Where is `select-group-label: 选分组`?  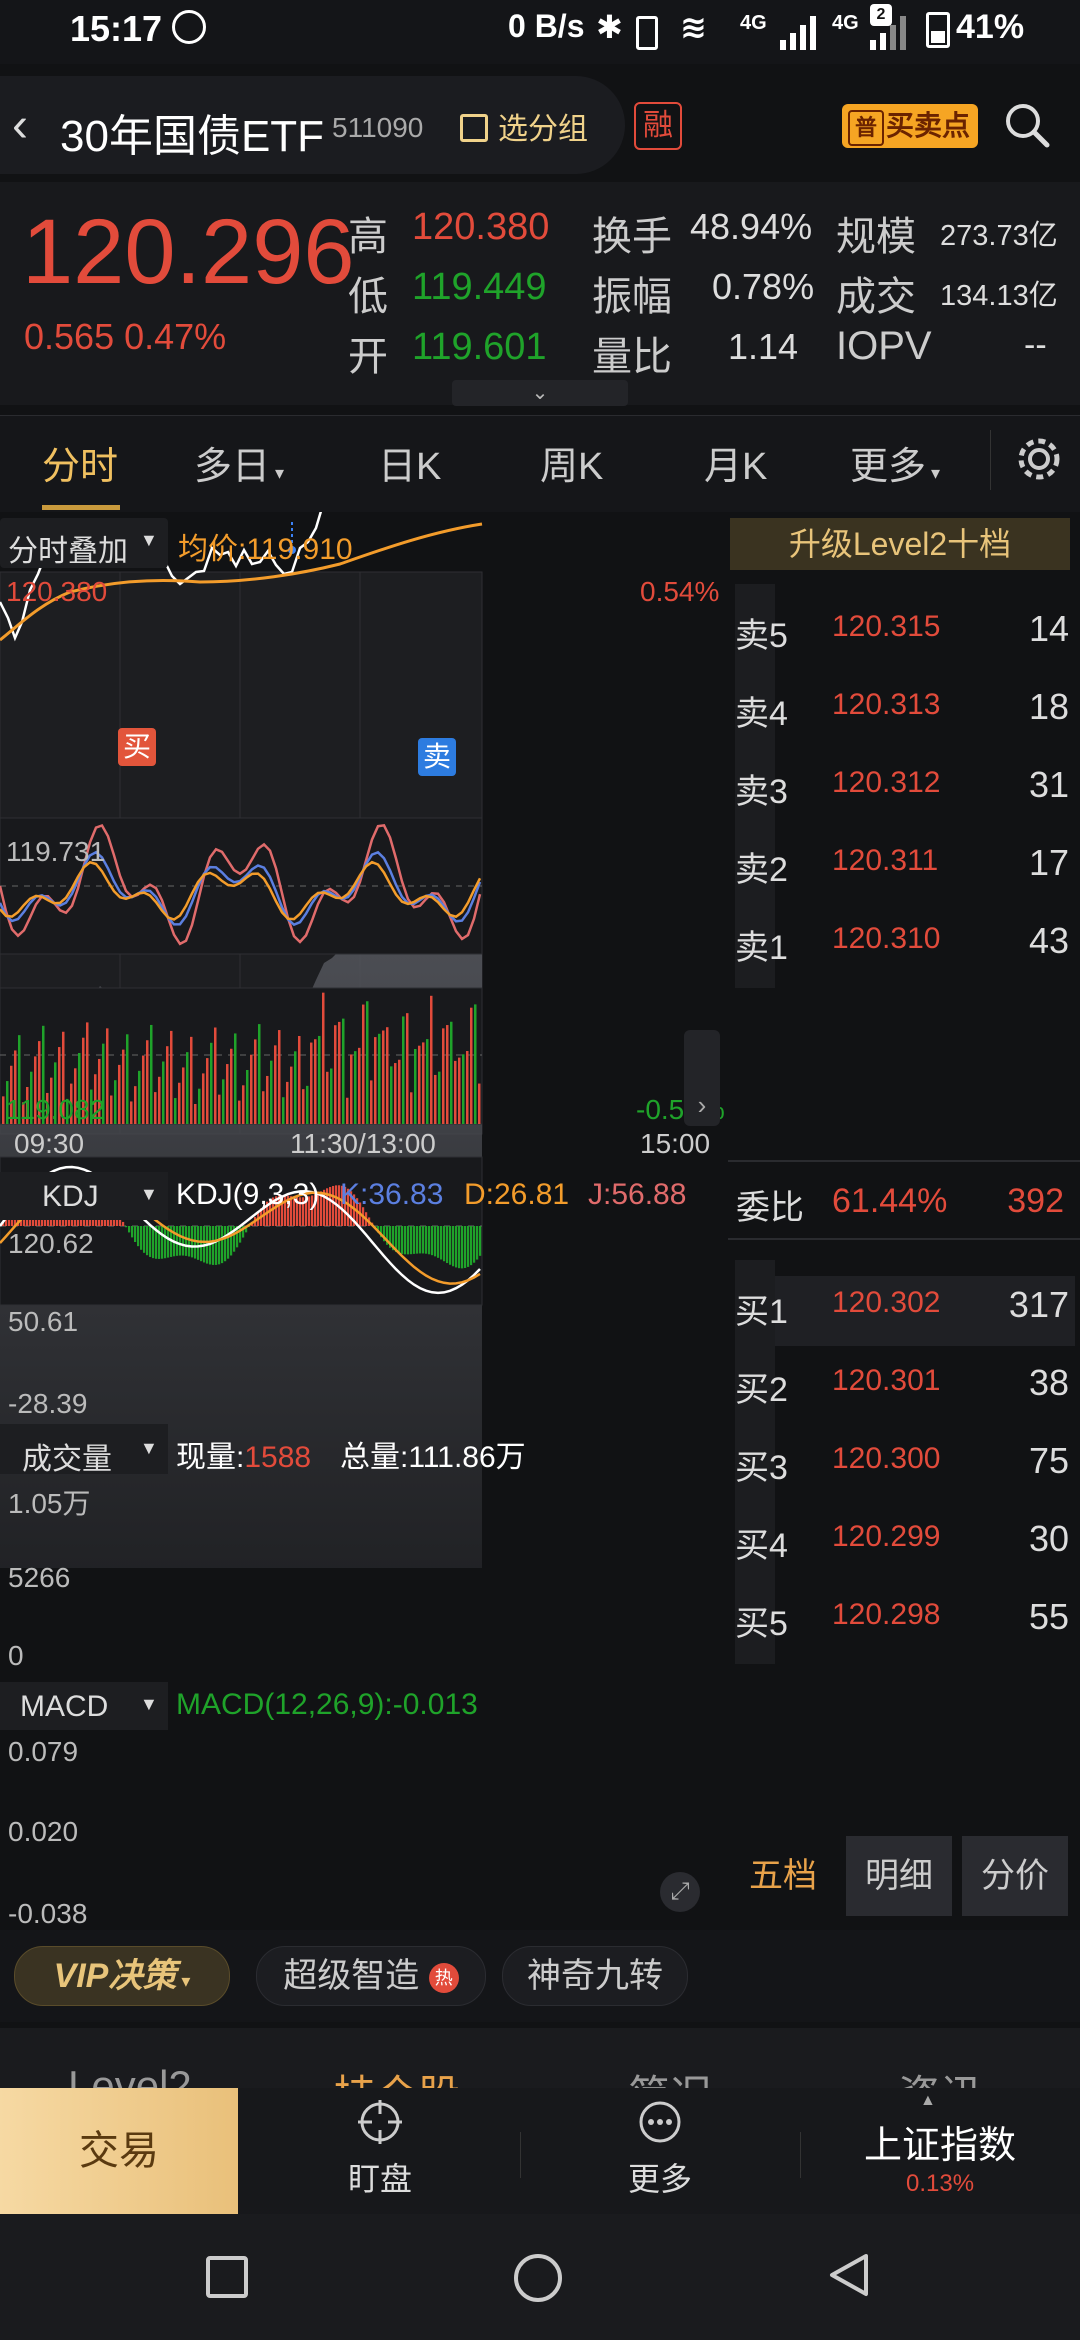
select-group-label: 选分组 is located at coordinates (543, 129).